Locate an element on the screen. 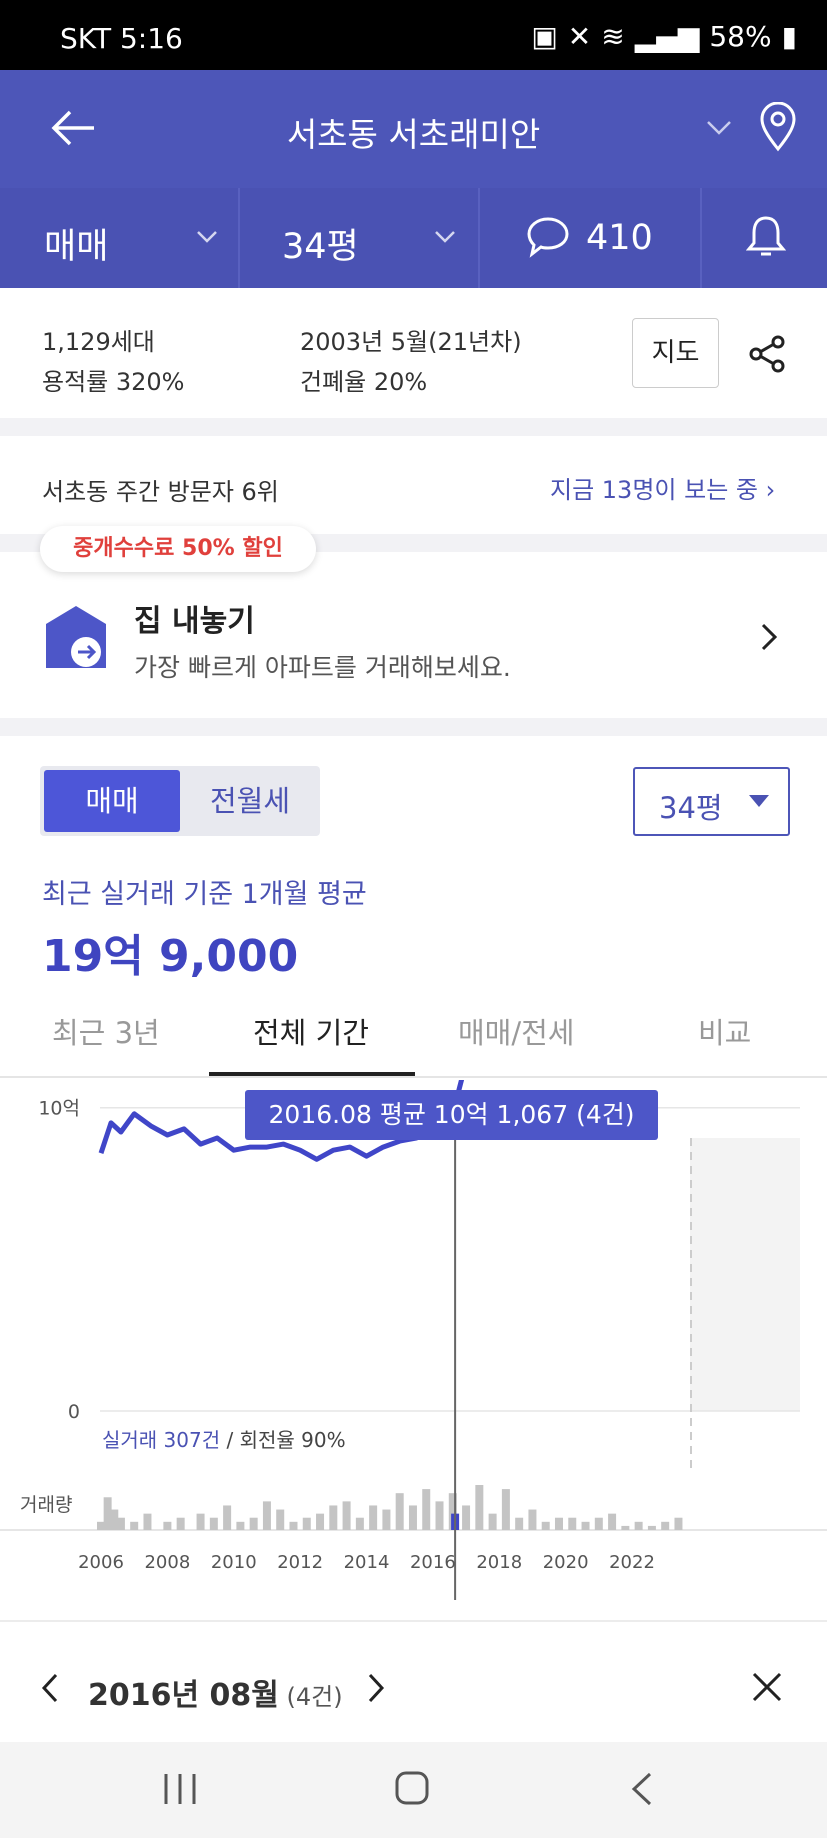 This screenshot has width=827, height=1838. tab-rent: 전월세 is located at coordinates (250, 801).